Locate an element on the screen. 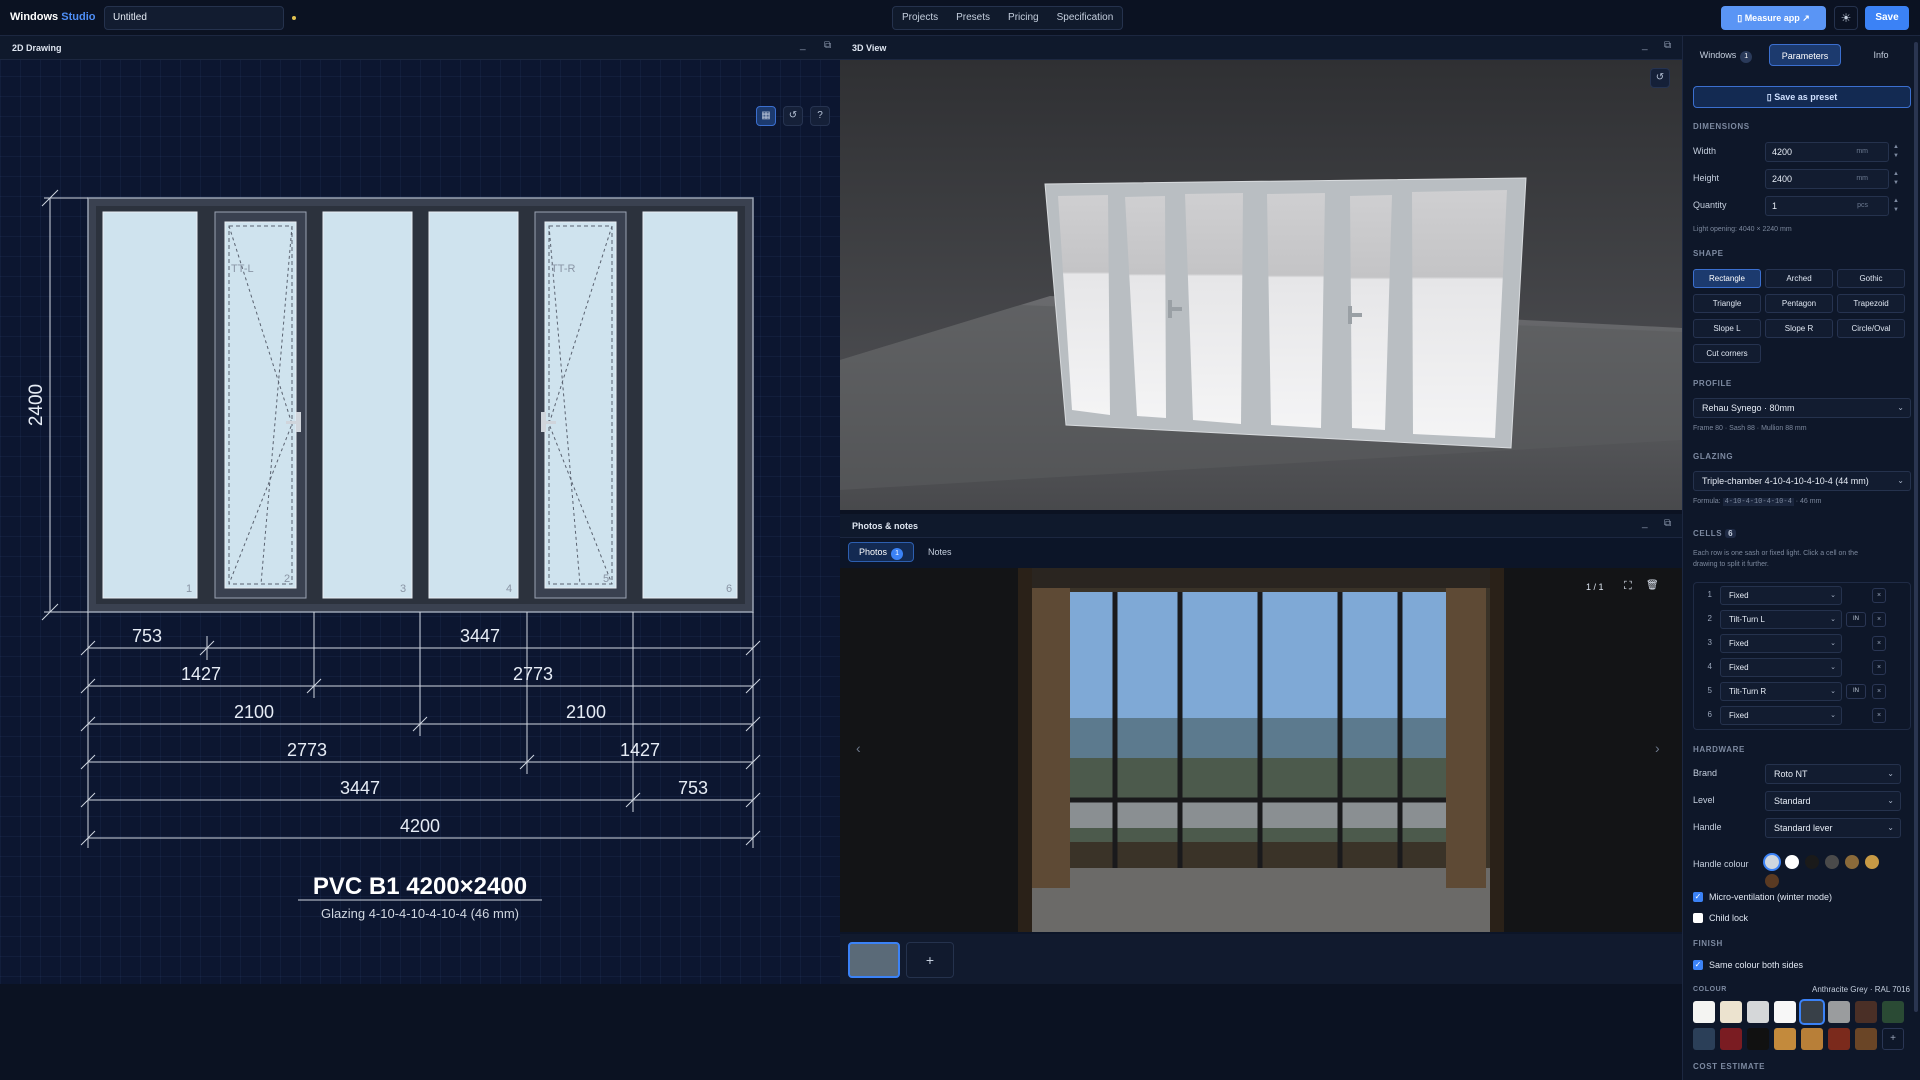 This screenshot has height=1080, width=1920. handle-select: Standard lever ⌄ is located at coordinates (1833, 828).